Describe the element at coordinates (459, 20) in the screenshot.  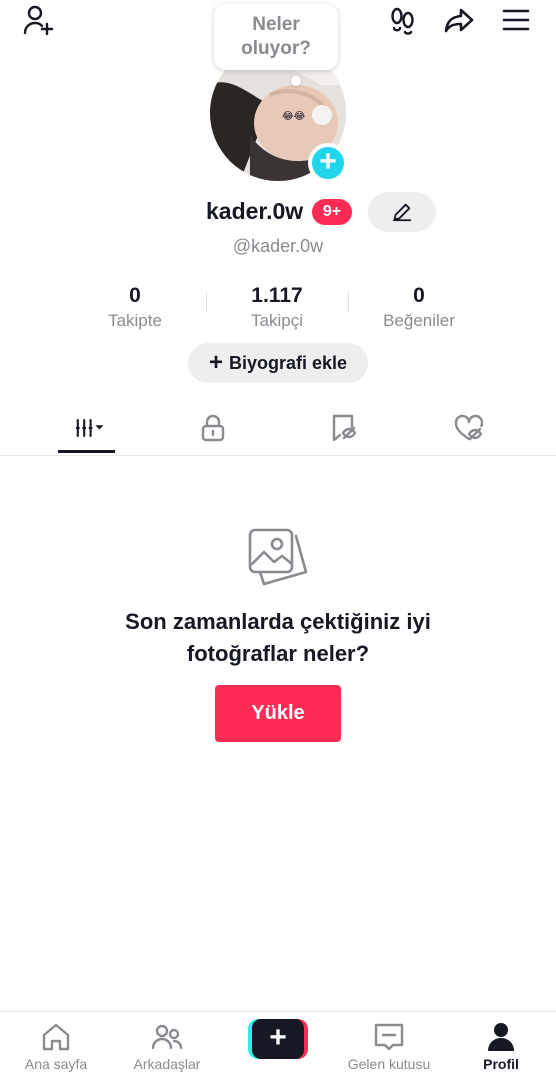
I see `share-arrow-icon` at that location.